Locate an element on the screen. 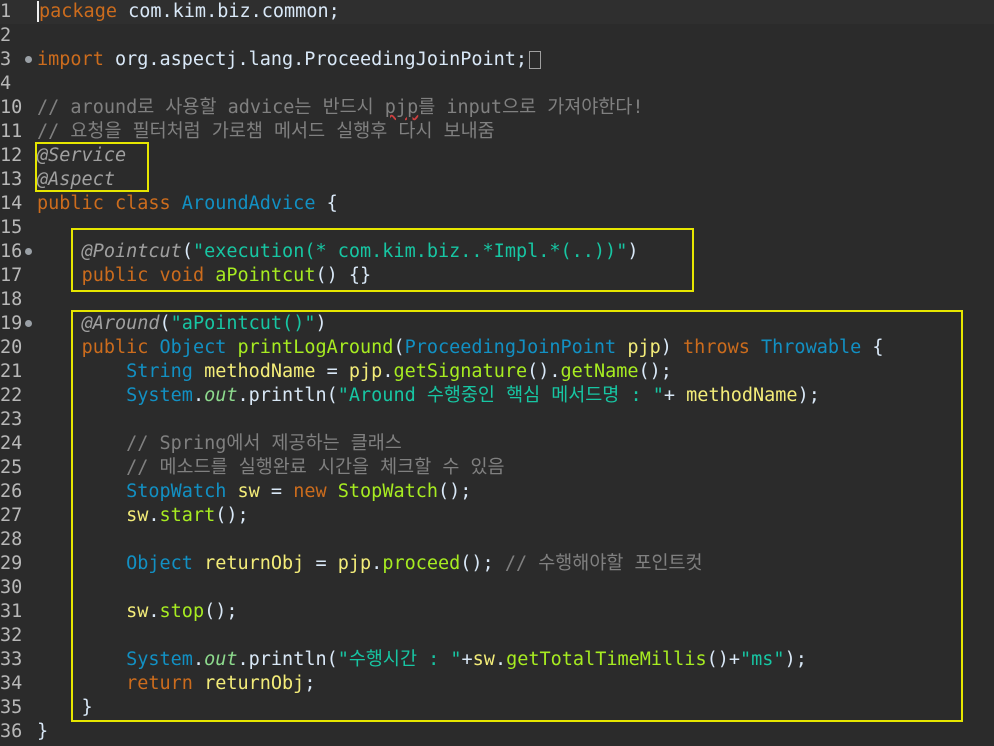 This screenshot has width=994, height=746. code-token: { is located at coordinates (326, 203).